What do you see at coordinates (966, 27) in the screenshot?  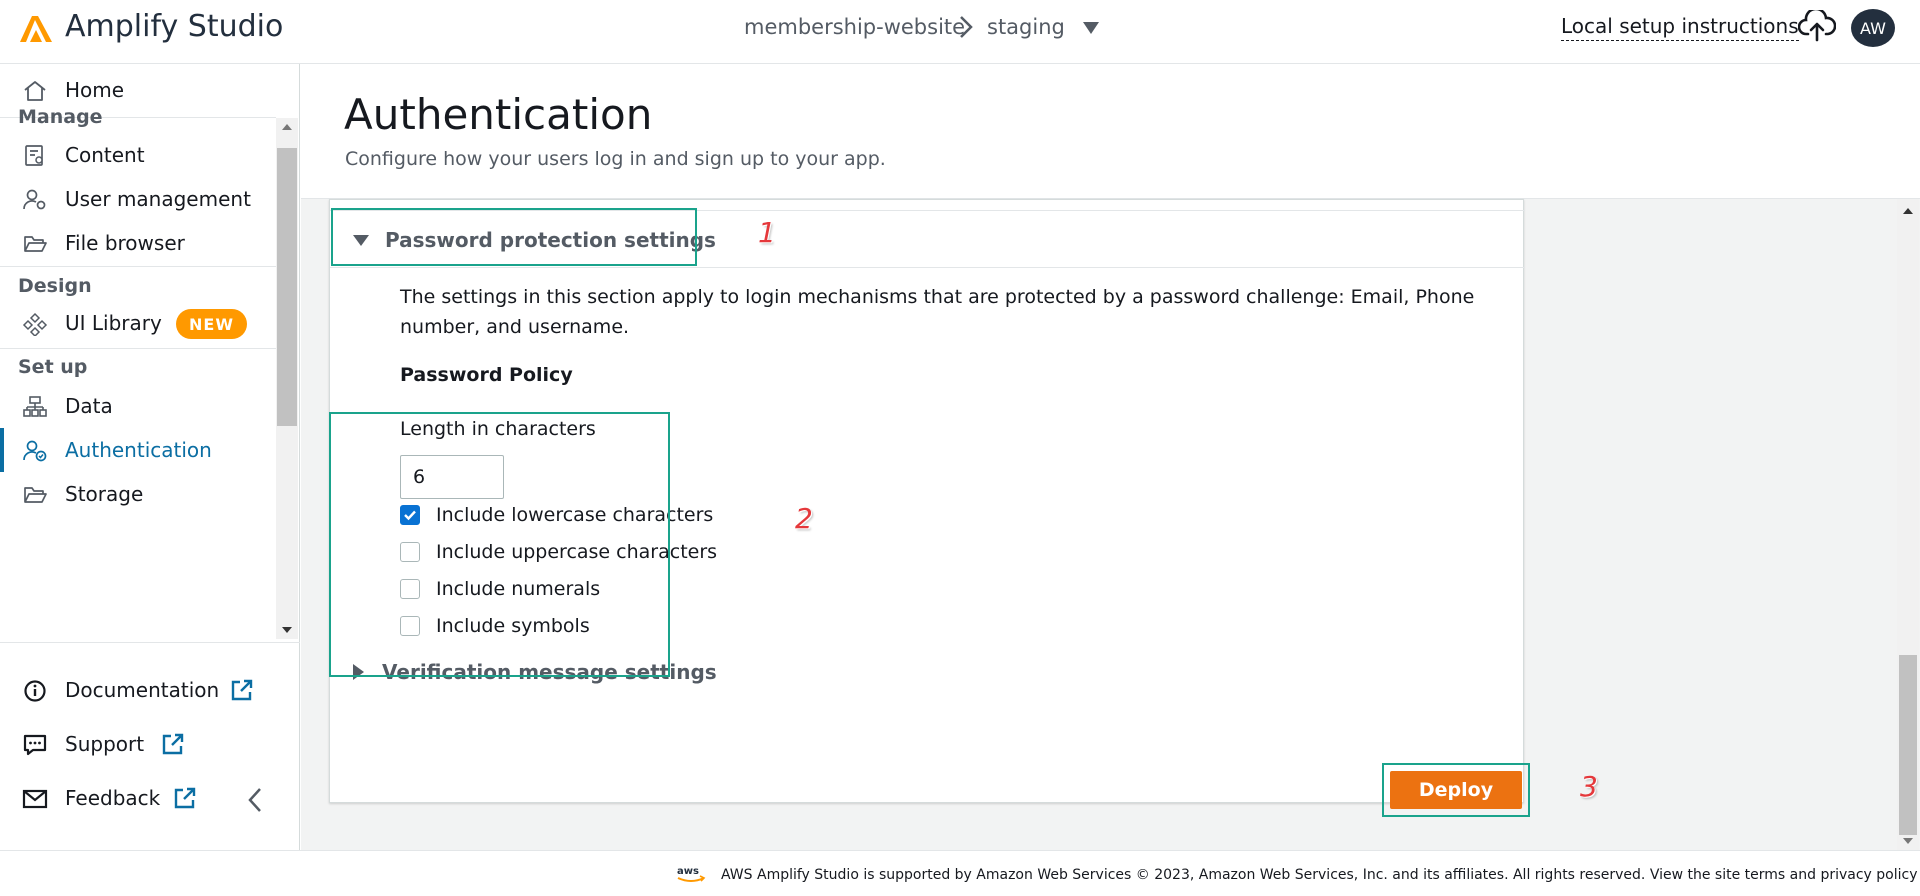 I see `chevron-right-icon` at bounding box center [966, 27].